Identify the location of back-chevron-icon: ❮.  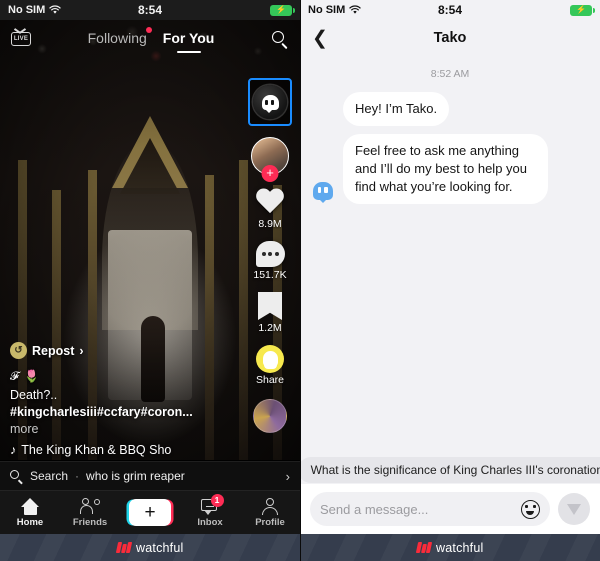
(320, 38).